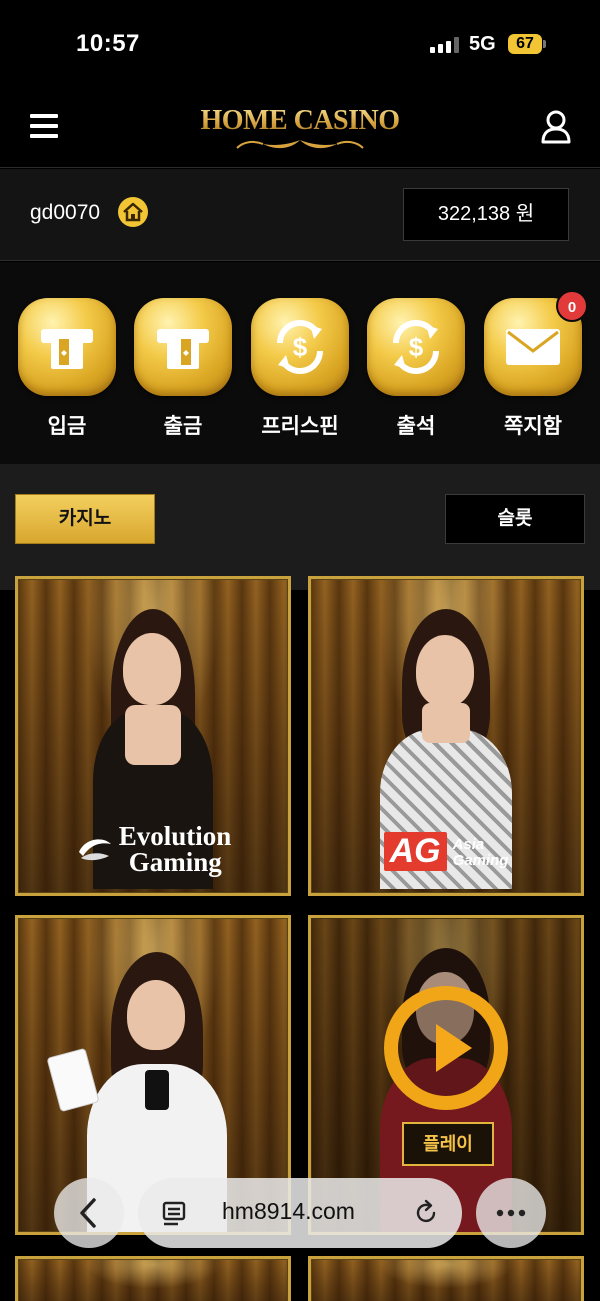  I want to click on reader-icon, so click(174, 1213).